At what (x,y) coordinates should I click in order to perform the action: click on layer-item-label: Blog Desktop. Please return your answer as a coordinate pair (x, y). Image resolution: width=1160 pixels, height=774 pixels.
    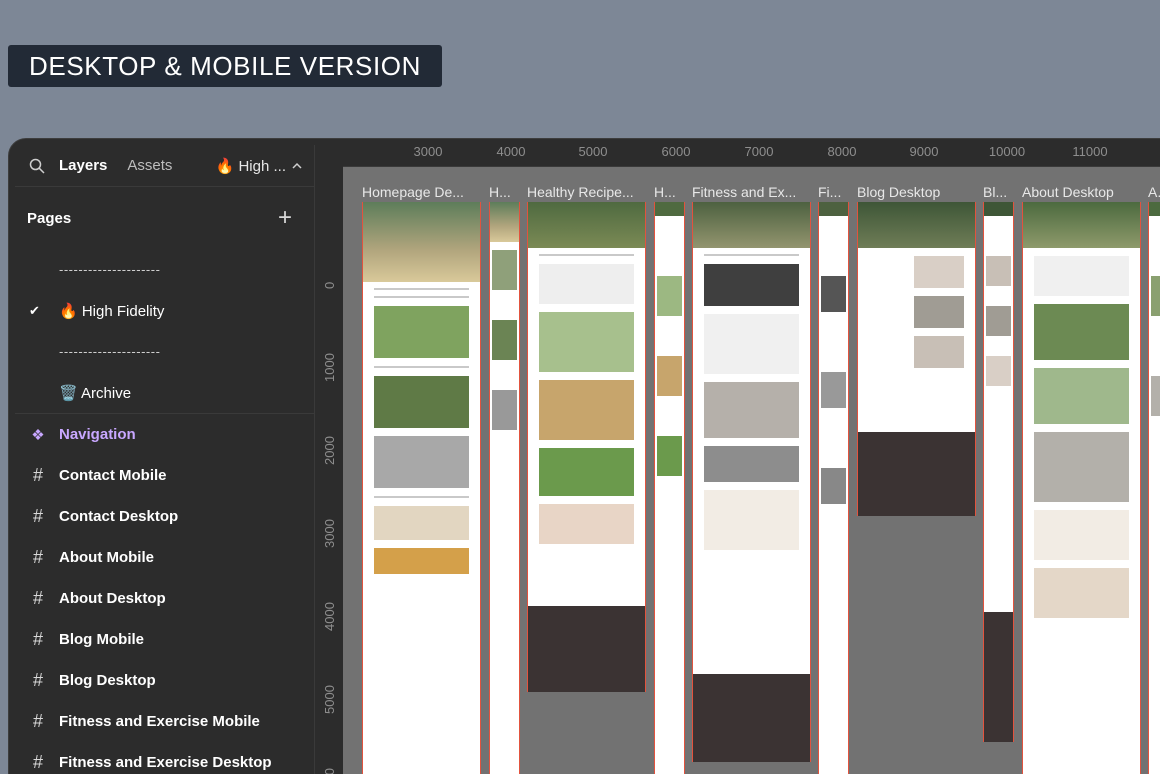
    Looking at the image, I should click on (107, 680).